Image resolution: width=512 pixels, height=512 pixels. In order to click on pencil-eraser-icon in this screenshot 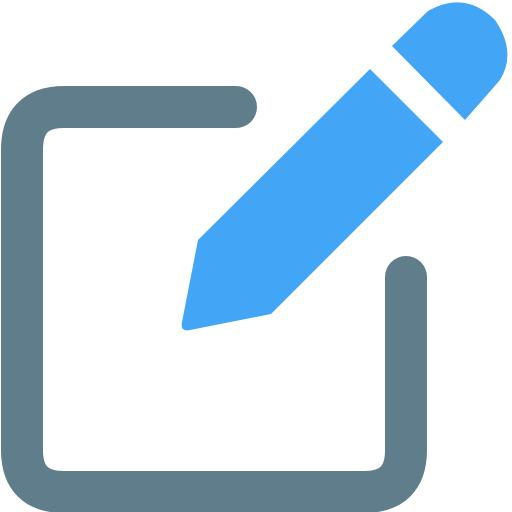, I will do `click(450, 61)`.